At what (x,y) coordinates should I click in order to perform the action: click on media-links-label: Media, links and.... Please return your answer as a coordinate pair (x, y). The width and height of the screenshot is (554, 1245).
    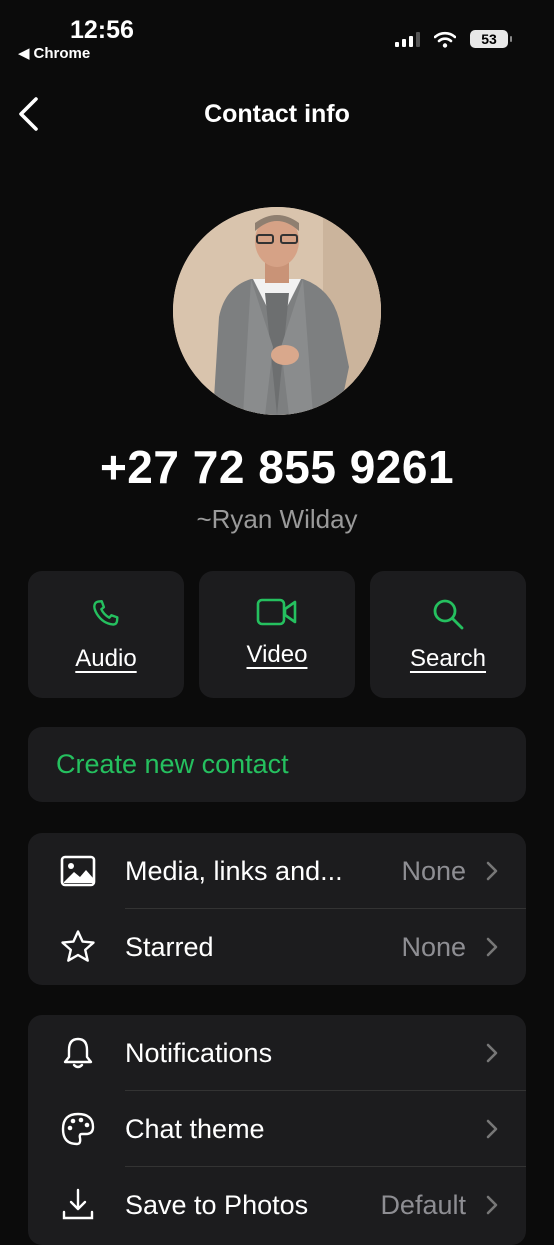
    Looking at the image, I should click on (234, 870).